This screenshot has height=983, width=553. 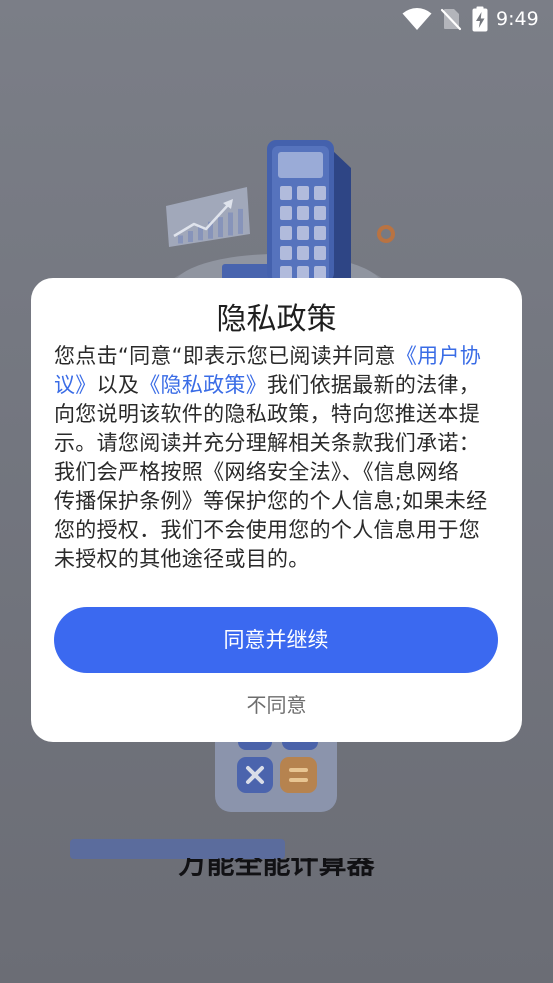 What do you see at coordinates (276, 640) in the screenshot?
I see `agree-and-continue-button: 同意并继续` at bounding box center [276, 640].